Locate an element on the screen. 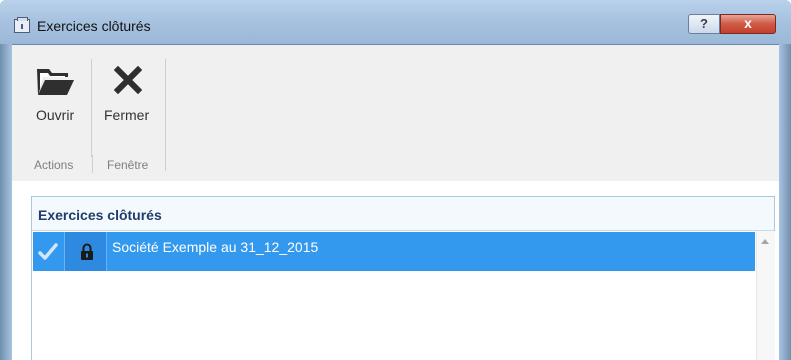 This screenshot has height=360, width=791. row-label: Société Exemple au 31_12_2015 is located at coordinates (215, 247).